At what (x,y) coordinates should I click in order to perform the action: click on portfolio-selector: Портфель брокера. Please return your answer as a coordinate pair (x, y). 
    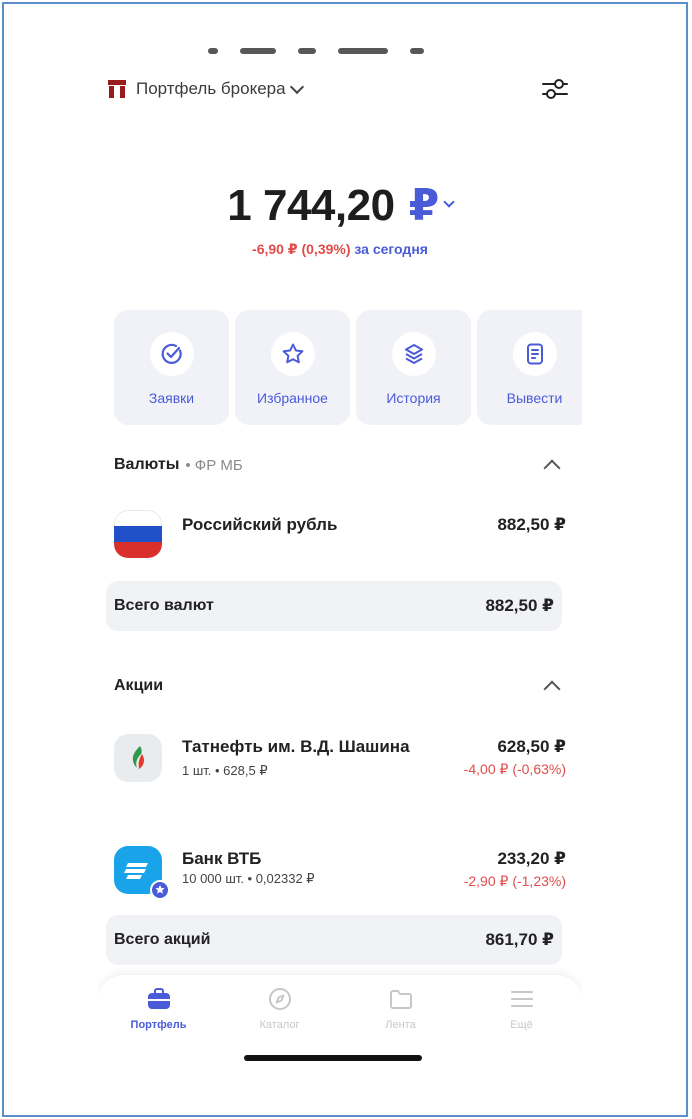
    Looking at the image, I should click on (211, 89).